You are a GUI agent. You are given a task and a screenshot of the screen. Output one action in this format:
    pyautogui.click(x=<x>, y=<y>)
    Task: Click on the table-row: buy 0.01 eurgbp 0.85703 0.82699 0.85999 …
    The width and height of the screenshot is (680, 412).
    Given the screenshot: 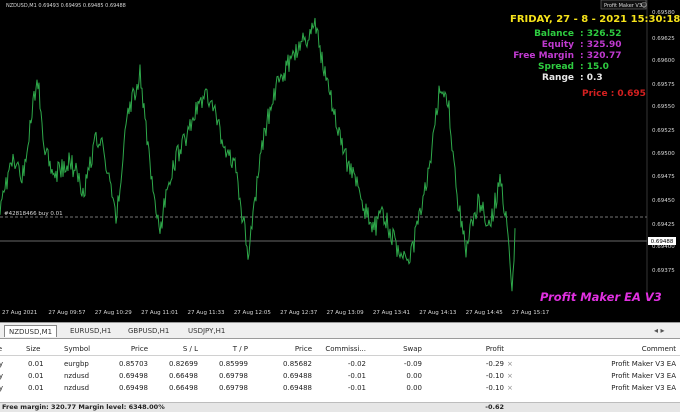 What is the action you would take?
    pyautogui.click(x=340, y=364)
    